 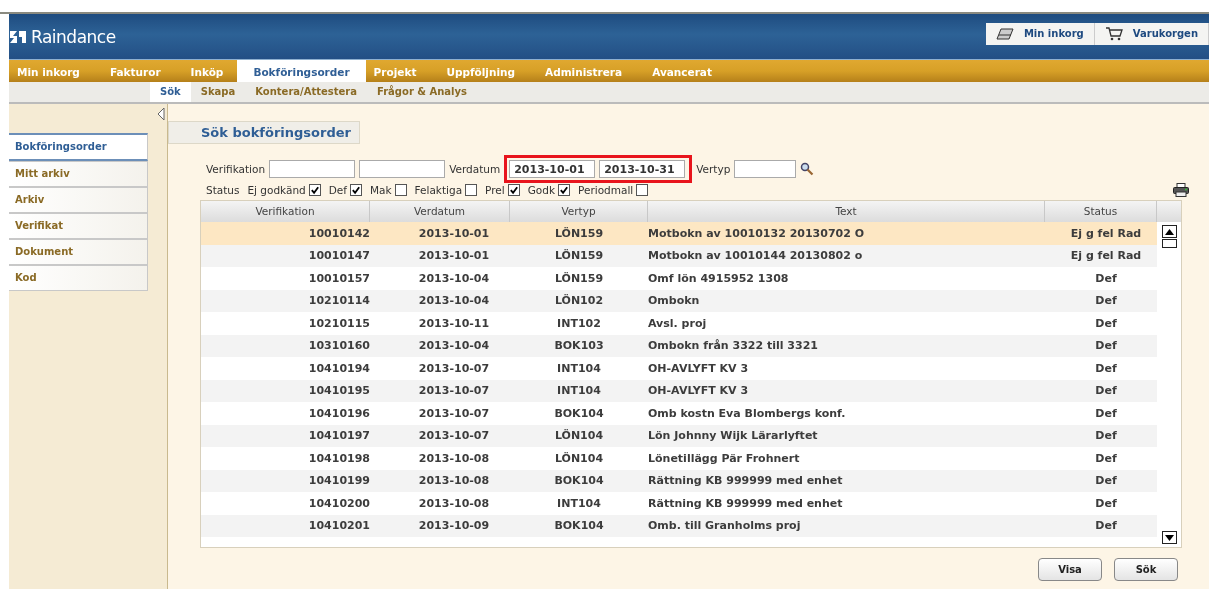 What do you see at coordinates (78, 226) in the screenshot?
I see `sidebar-item: Verifikat` at bounding box center [78, 226].